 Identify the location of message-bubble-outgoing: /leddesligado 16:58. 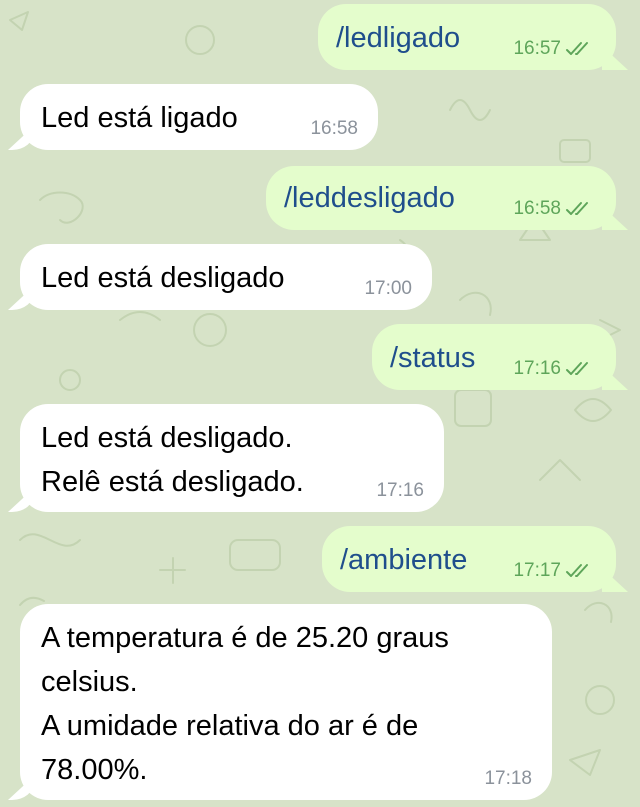
(441, 198).